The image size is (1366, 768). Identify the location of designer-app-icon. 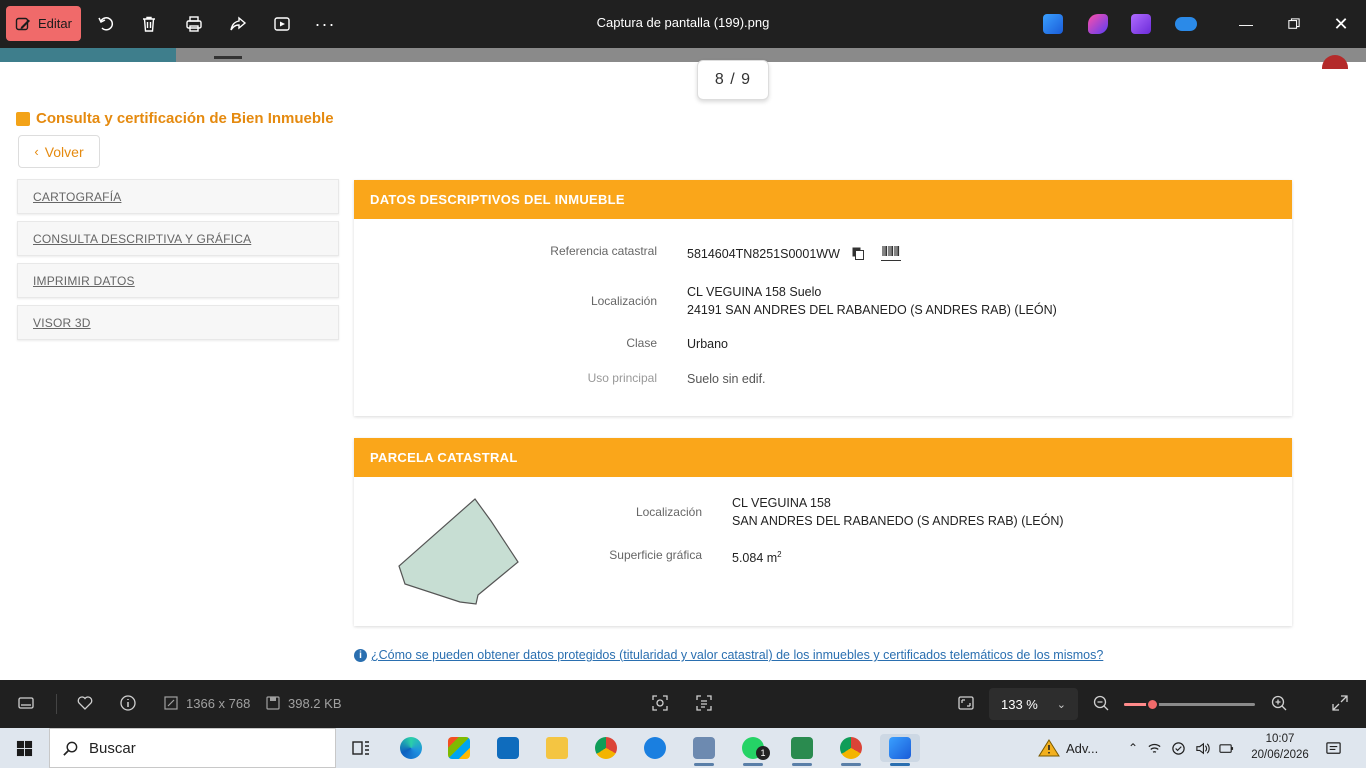
(1098, 24).